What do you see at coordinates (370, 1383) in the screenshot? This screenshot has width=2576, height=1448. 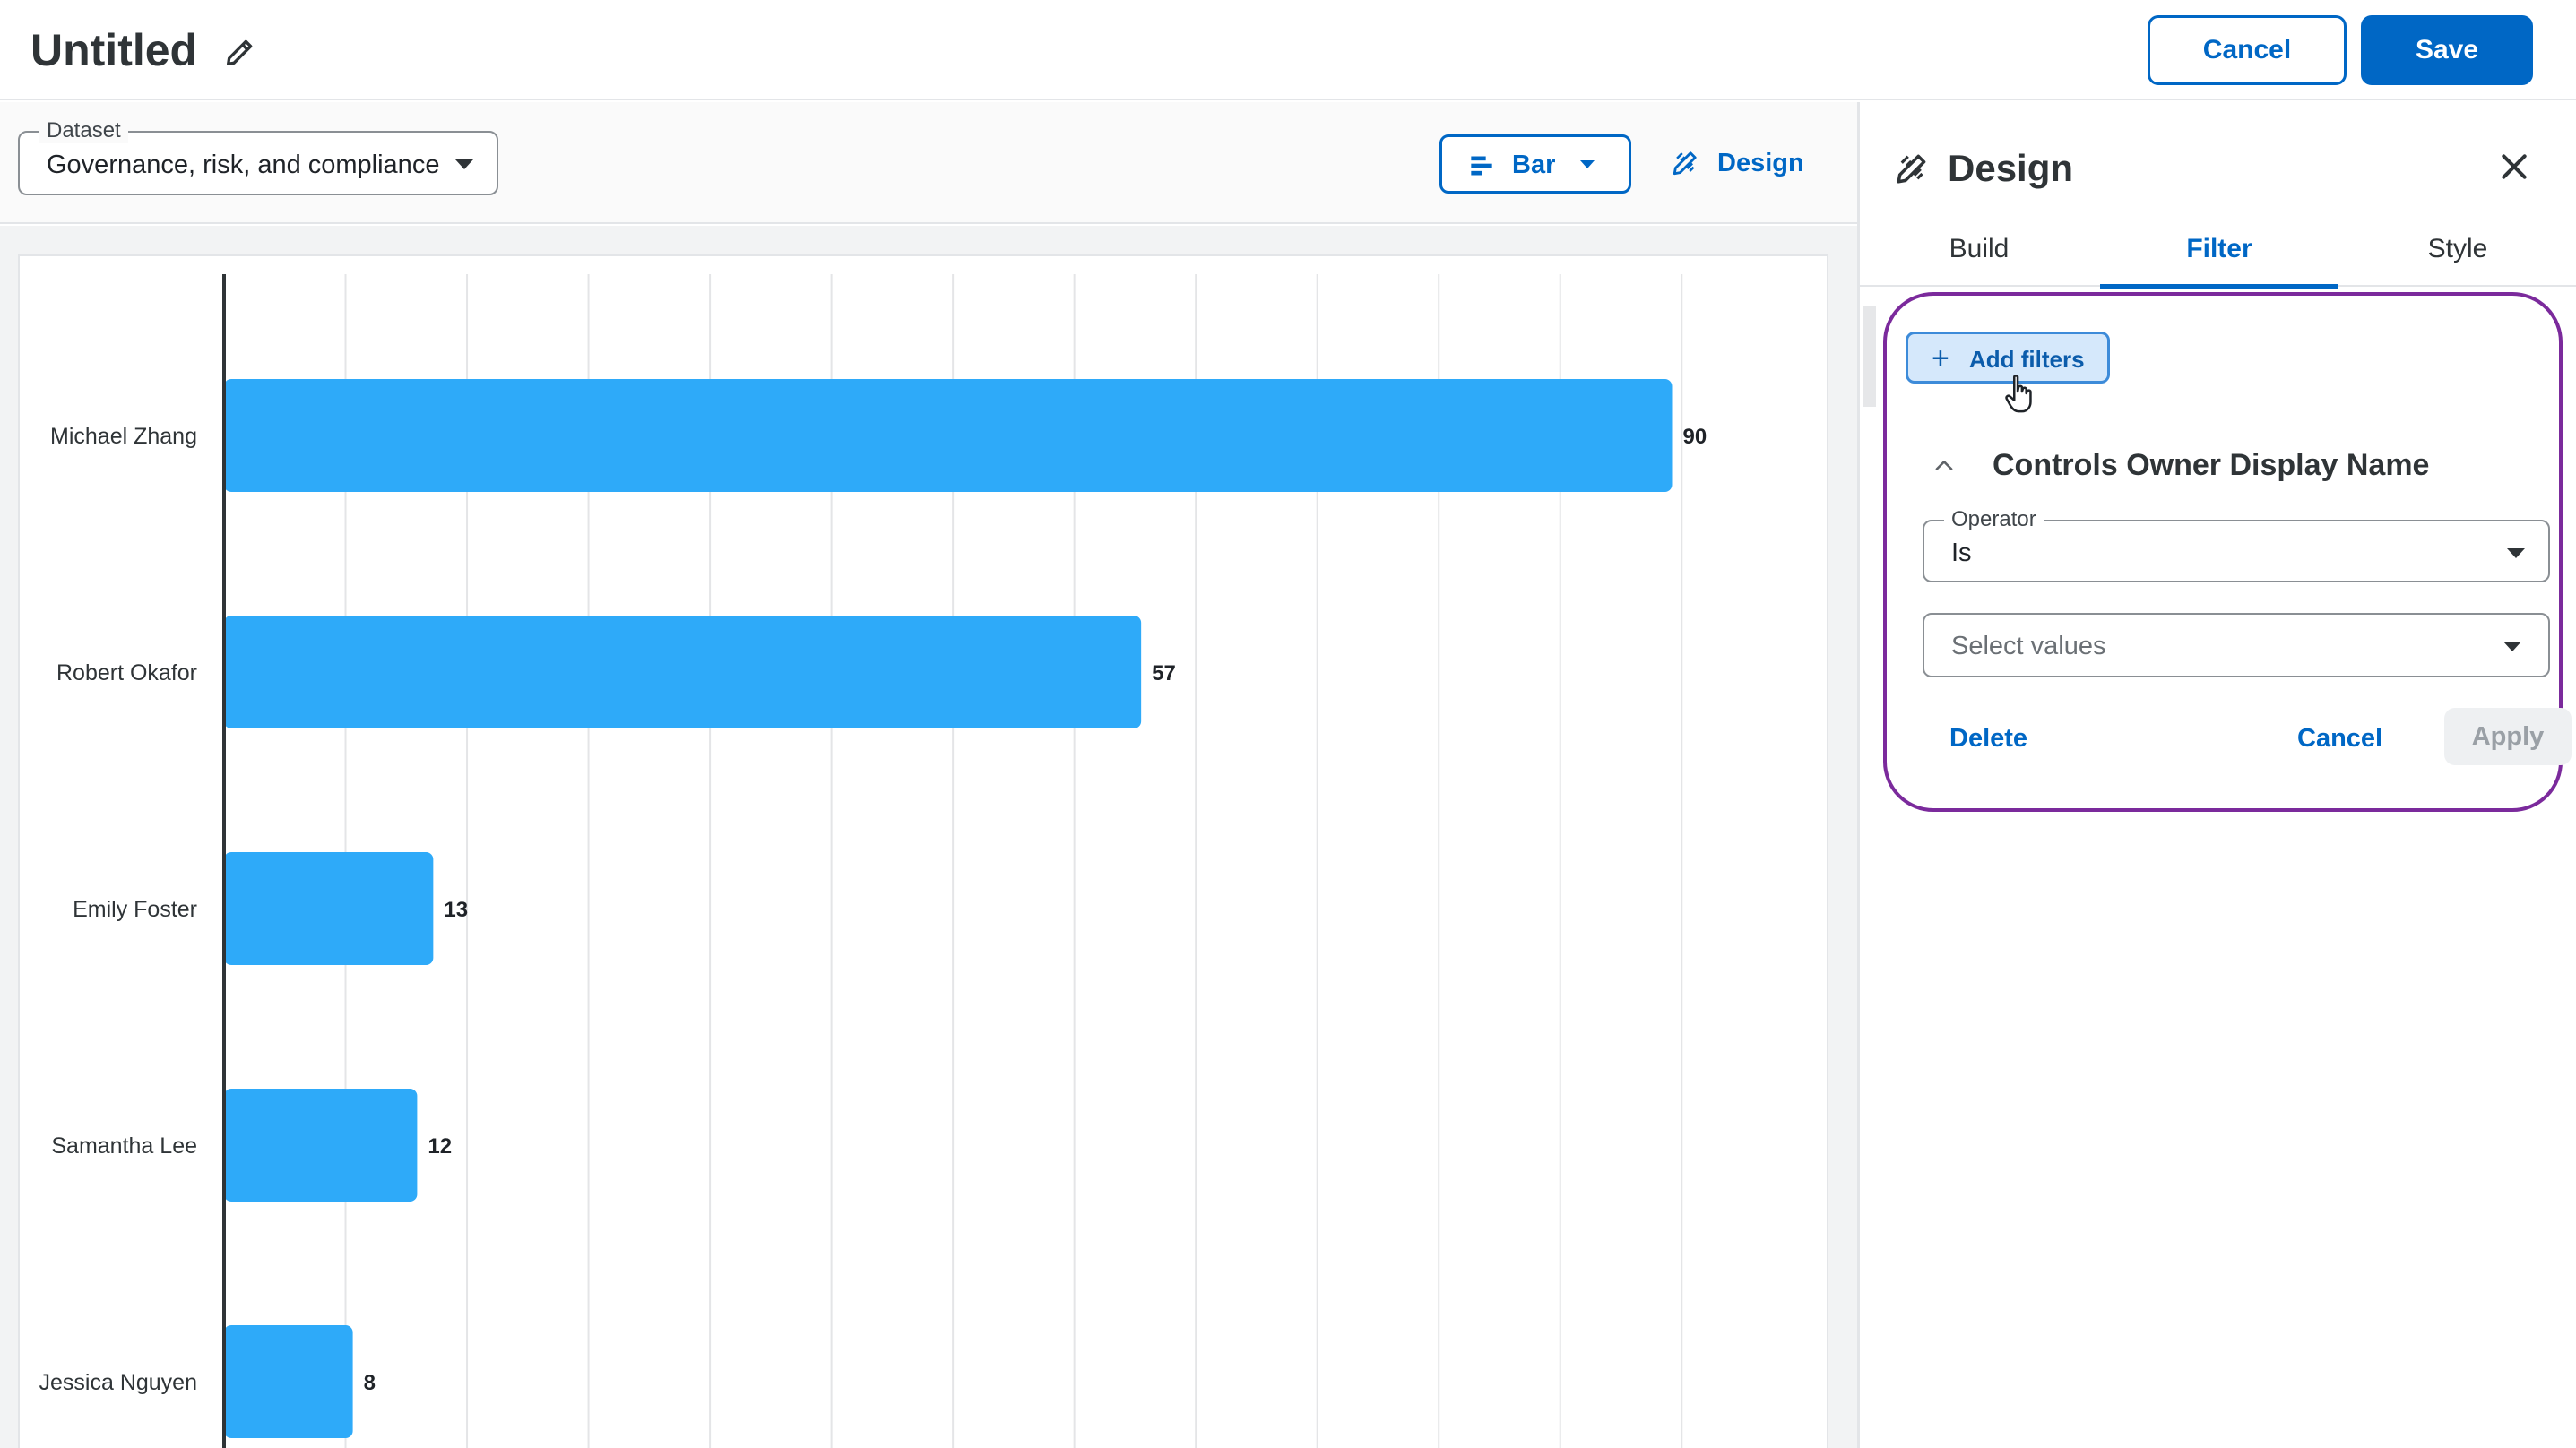 I see `data-label: 8` at bounding box center [370, 1383].